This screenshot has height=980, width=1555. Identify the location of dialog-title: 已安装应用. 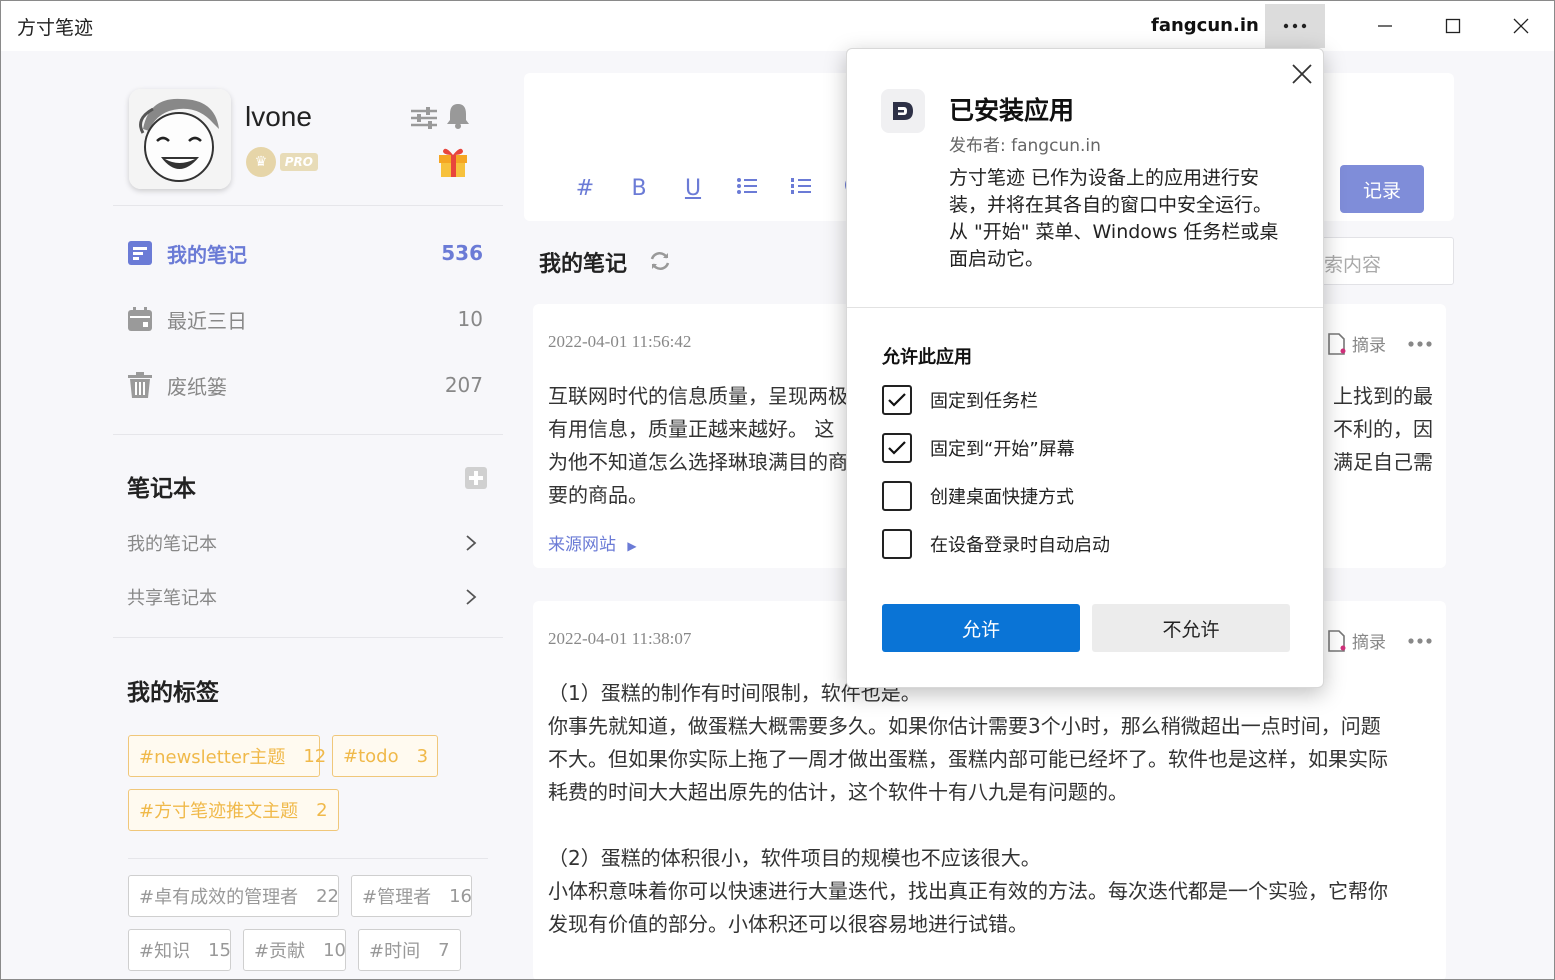
(1012, 110).